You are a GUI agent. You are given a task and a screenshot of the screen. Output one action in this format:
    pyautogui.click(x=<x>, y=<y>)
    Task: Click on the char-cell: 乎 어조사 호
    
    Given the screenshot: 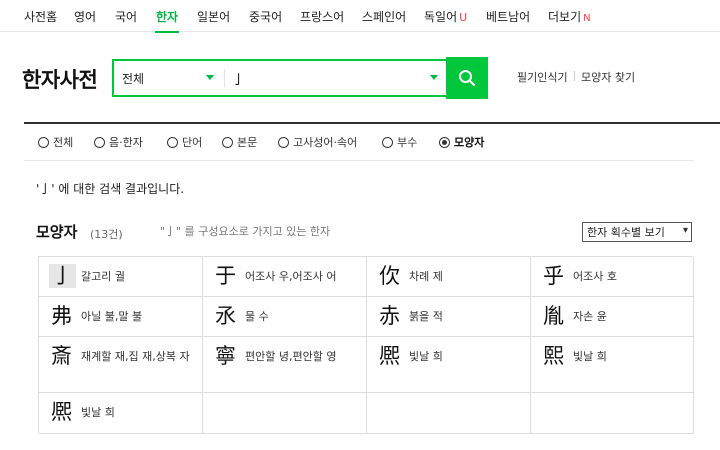 What is the action you would take?
    pyautogui.click(x=612, y=277)
    